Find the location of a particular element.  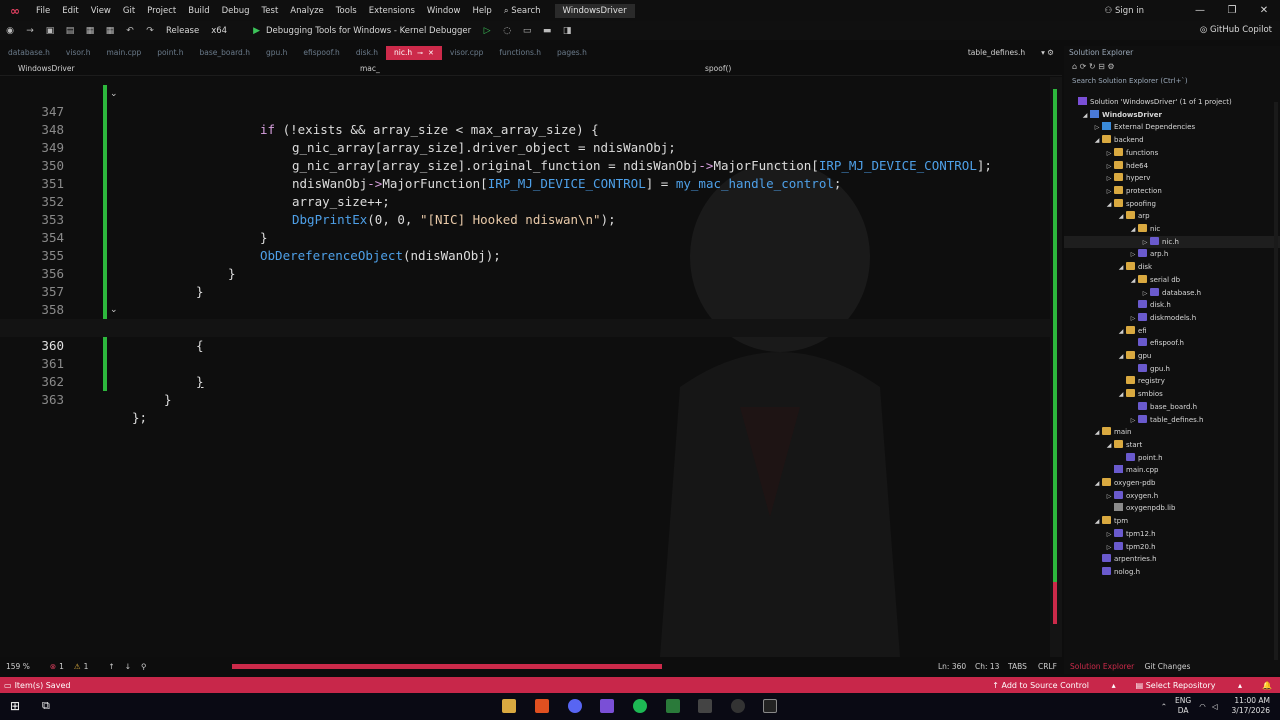

tab-efispoof-h: efispoof.h is located at coordinates (321, 53).